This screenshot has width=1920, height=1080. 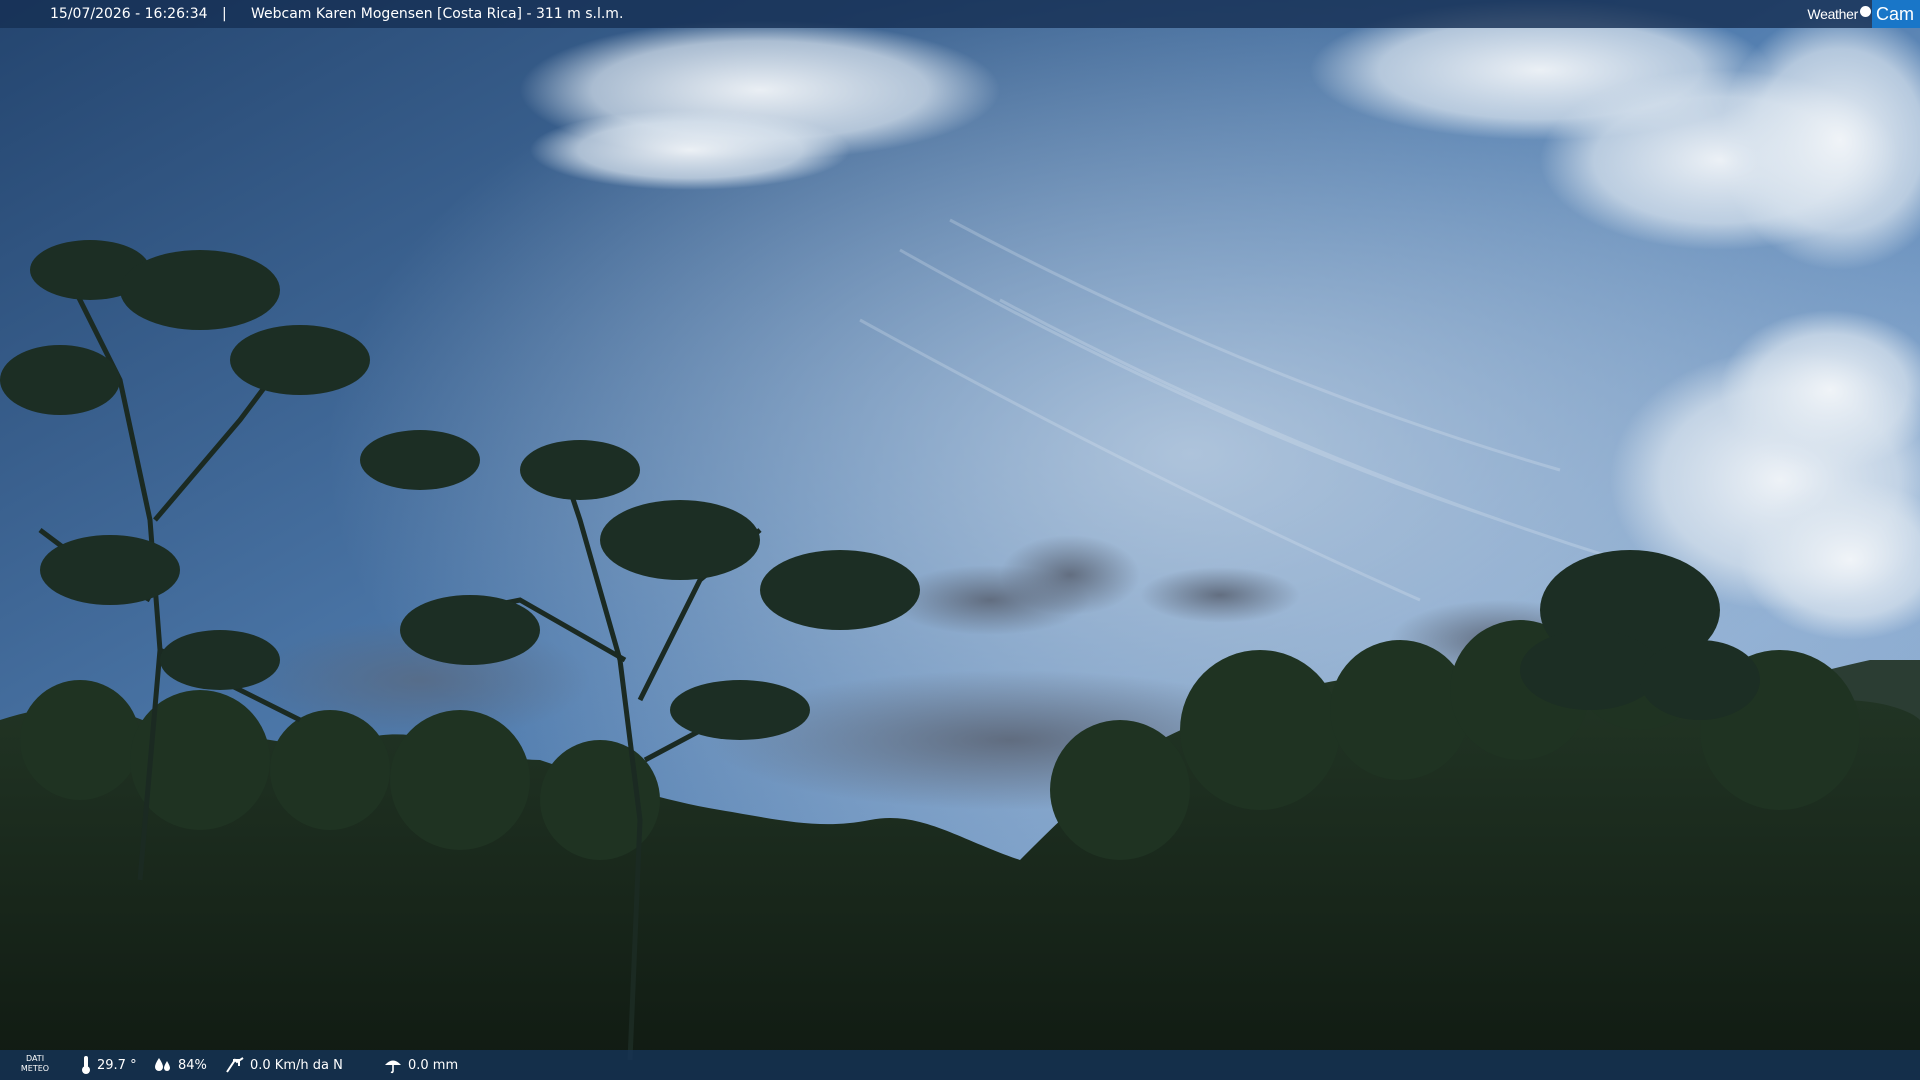 I want to click on thermometer-icon, so click(x=86, y=1065).